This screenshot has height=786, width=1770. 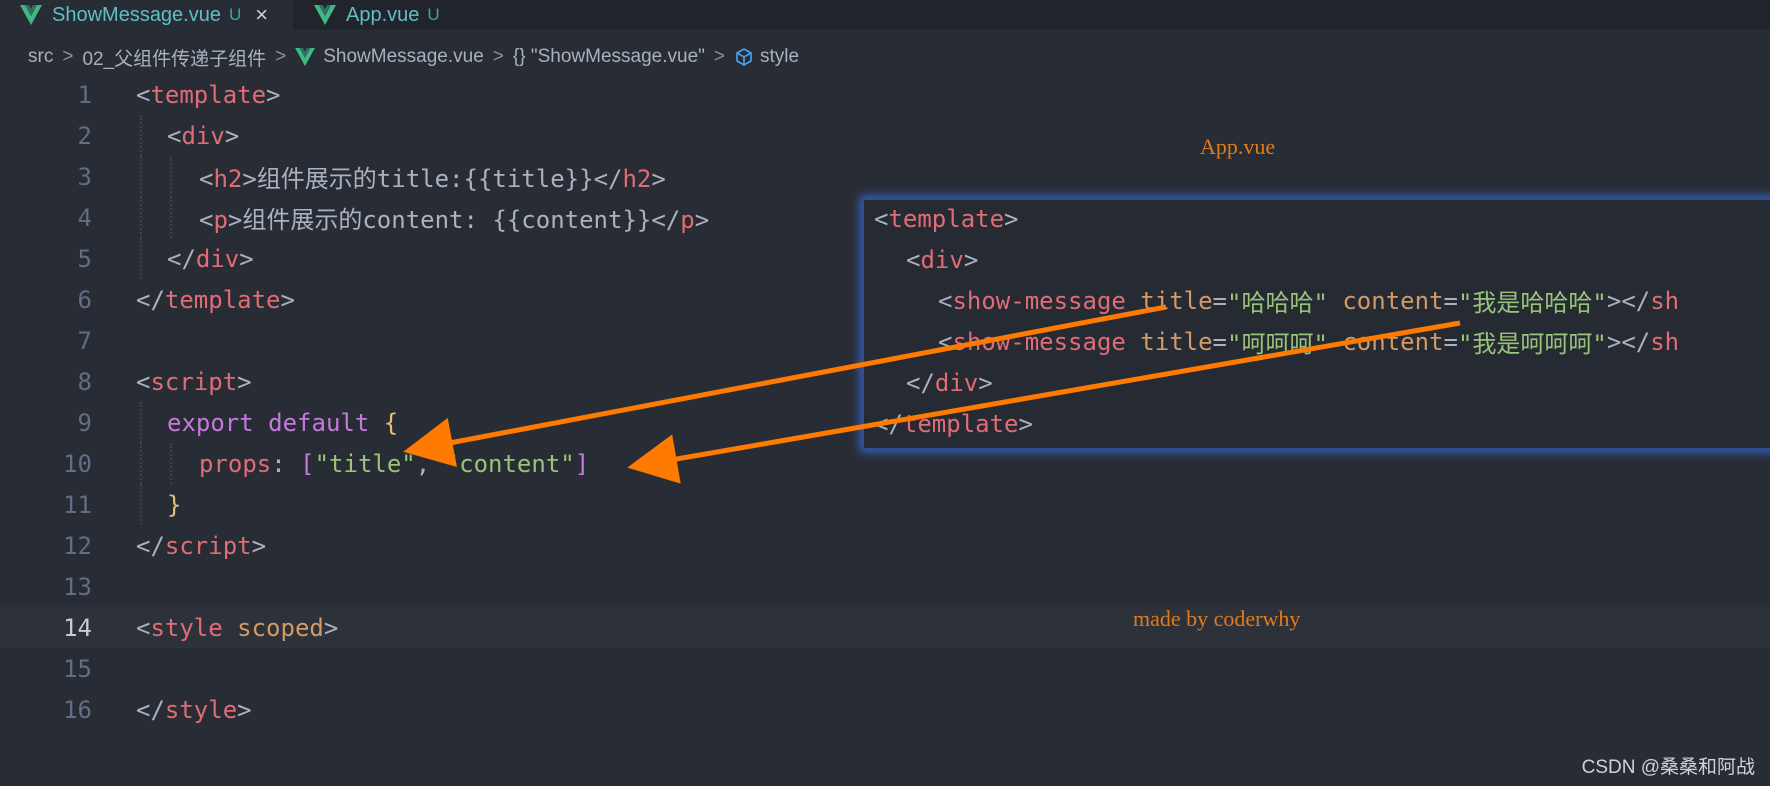 I want to click on breadcrumb-folder: 02_父组件传递子组件, so click(x=174, y=57).